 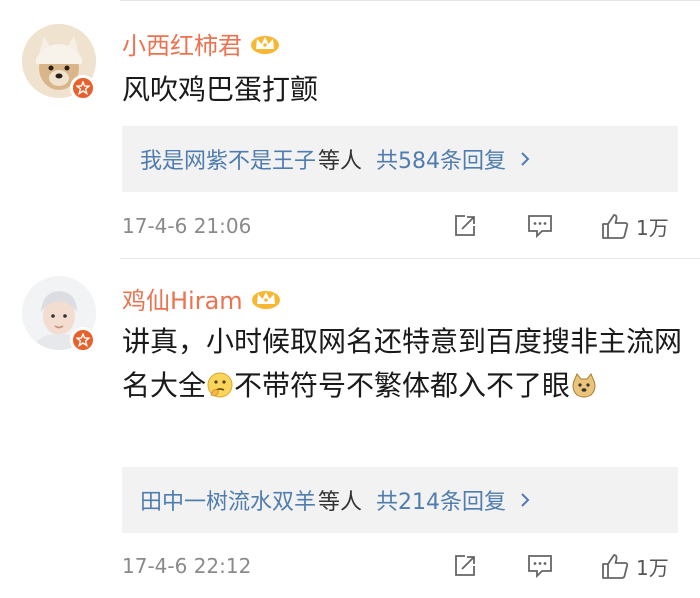 What do you see at coordinates (228, 500) in the screenshot?
I see `reply-names: 田中一树流水双羊` at bounding box center [228, 500].